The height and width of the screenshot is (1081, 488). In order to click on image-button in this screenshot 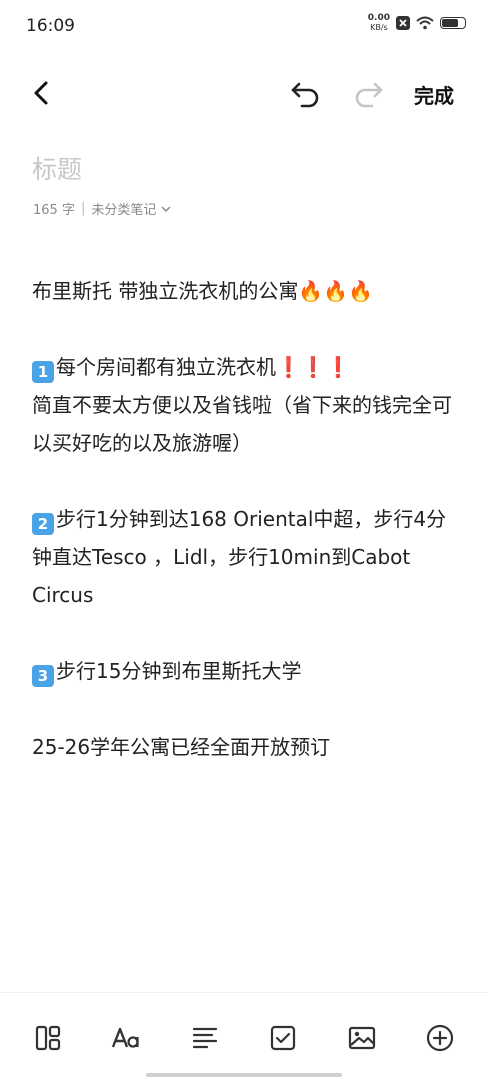, I will do `click(362, 1038)`.